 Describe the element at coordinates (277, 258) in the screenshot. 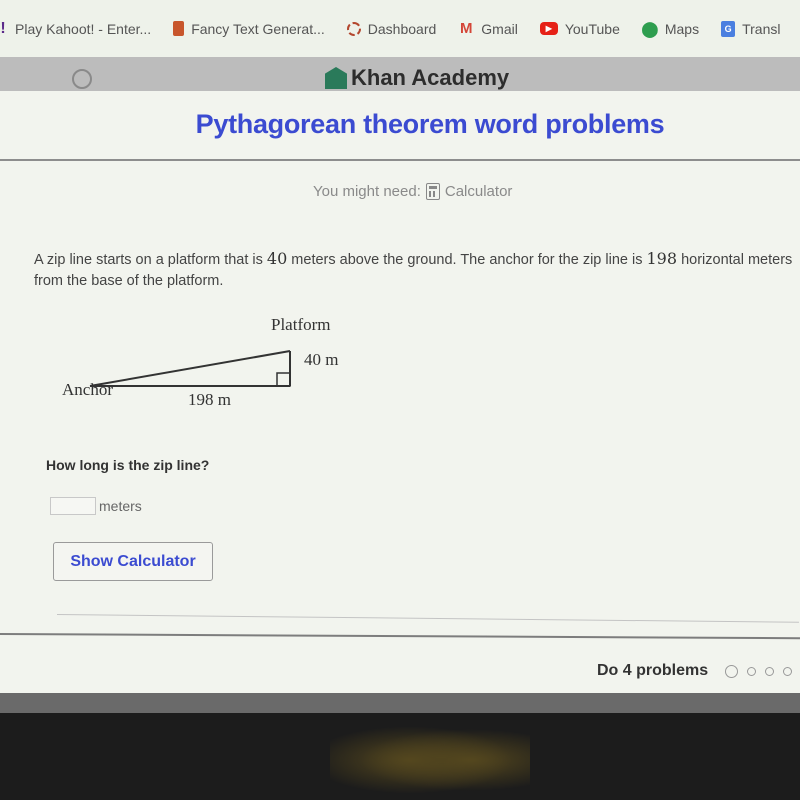

I see `height-value: 40` at that location.